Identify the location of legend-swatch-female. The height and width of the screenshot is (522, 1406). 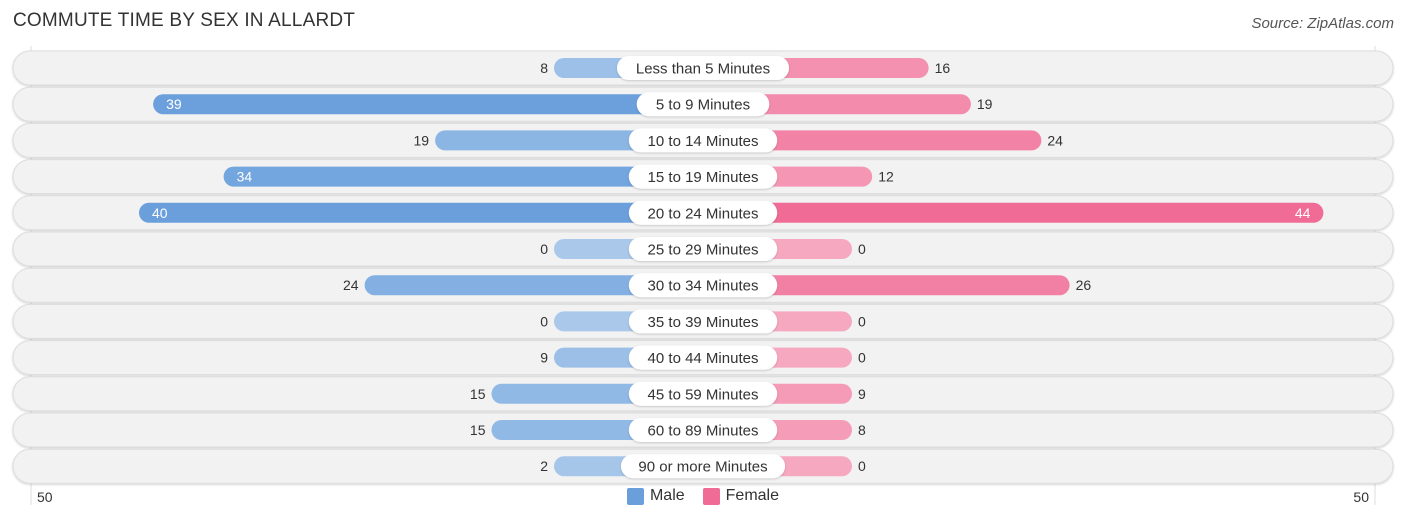
(711, 496).